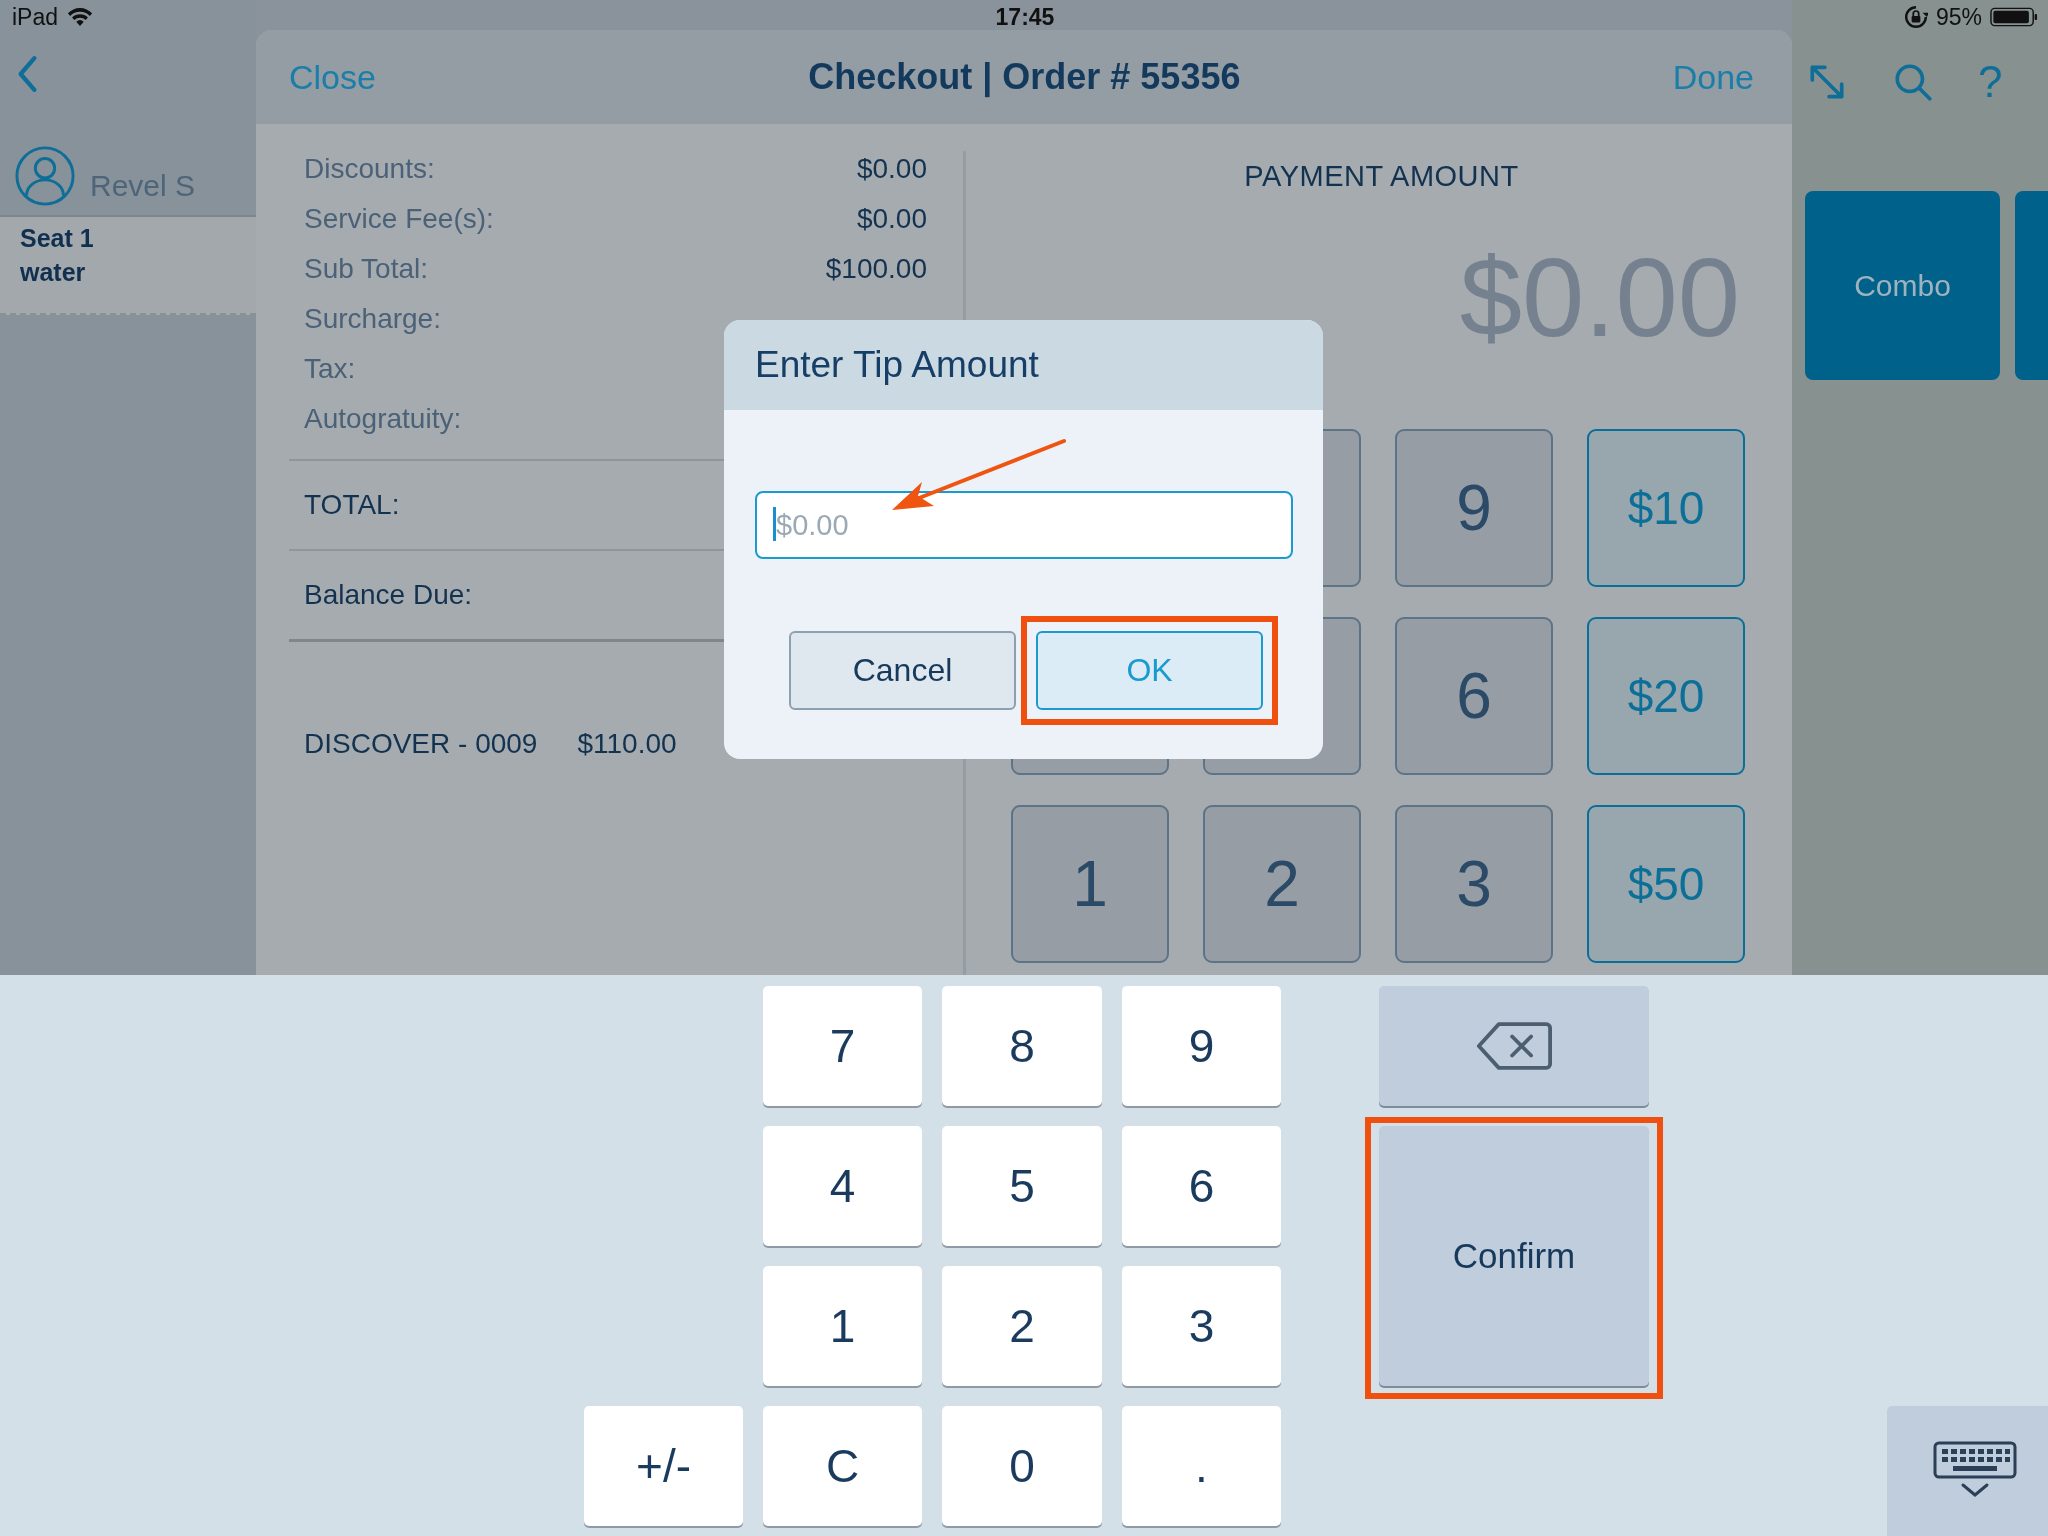  Describe the element at coordinates (1201, 1186) in the screenshot. I see `keyboard-key: 6` at that location.